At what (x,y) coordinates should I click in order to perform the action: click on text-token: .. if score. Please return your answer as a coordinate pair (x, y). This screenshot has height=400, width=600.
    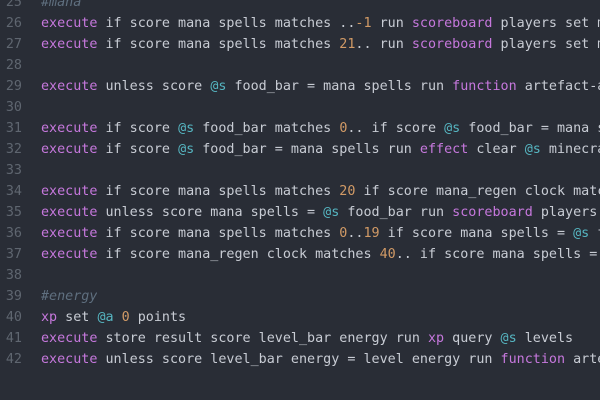
    Looking at the image, I should click on (396, 128).